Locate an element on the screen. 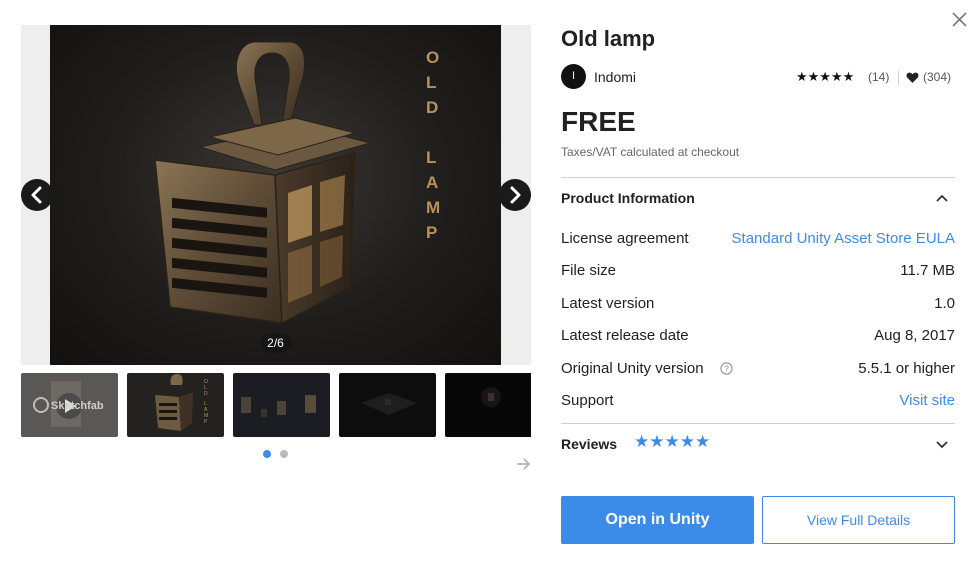  chevron-right-icon is located at coordinates (515, 195).